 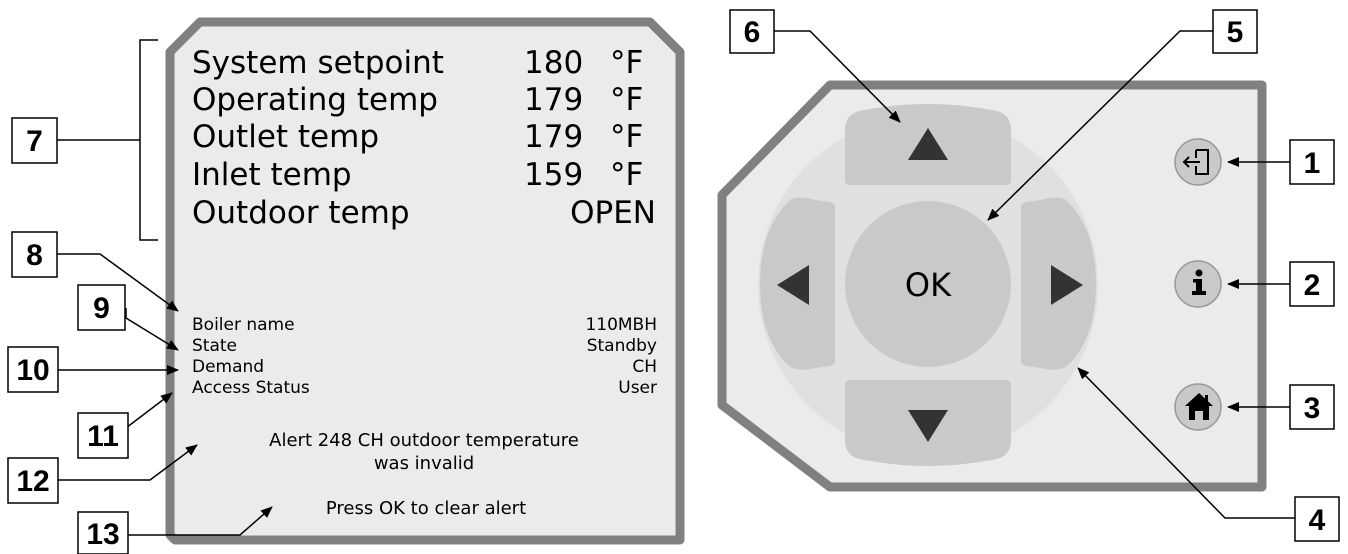 I want to click on reading-label: Outlet temp, so click(x=285, y=137).